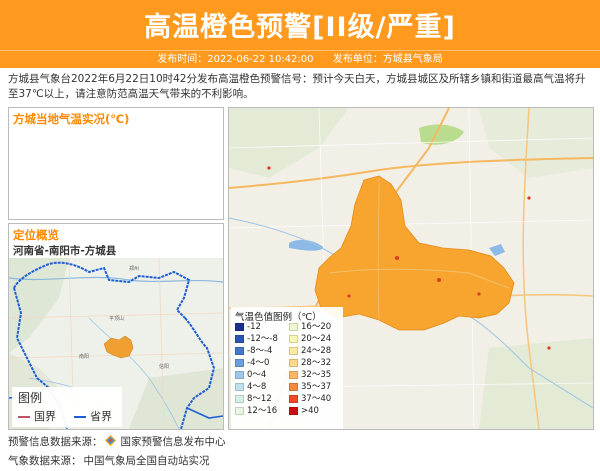 The width and height of the screenshot is (600, 471). I want to click on temp-legend-title: 气温色值图例（℃）, so click(278, 317).